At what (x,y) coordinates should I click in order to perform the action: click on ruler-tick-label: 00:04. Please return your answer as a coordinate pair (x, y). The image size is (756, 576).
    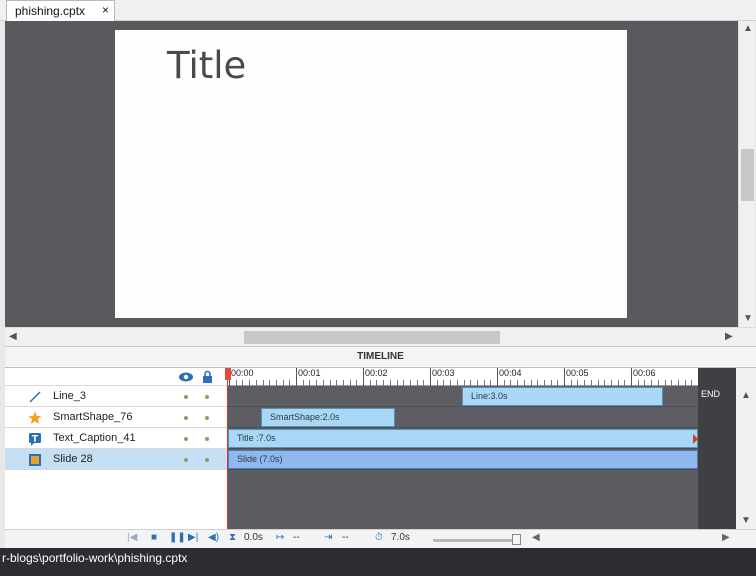
    Looking at the image, I should click on (510, 373).